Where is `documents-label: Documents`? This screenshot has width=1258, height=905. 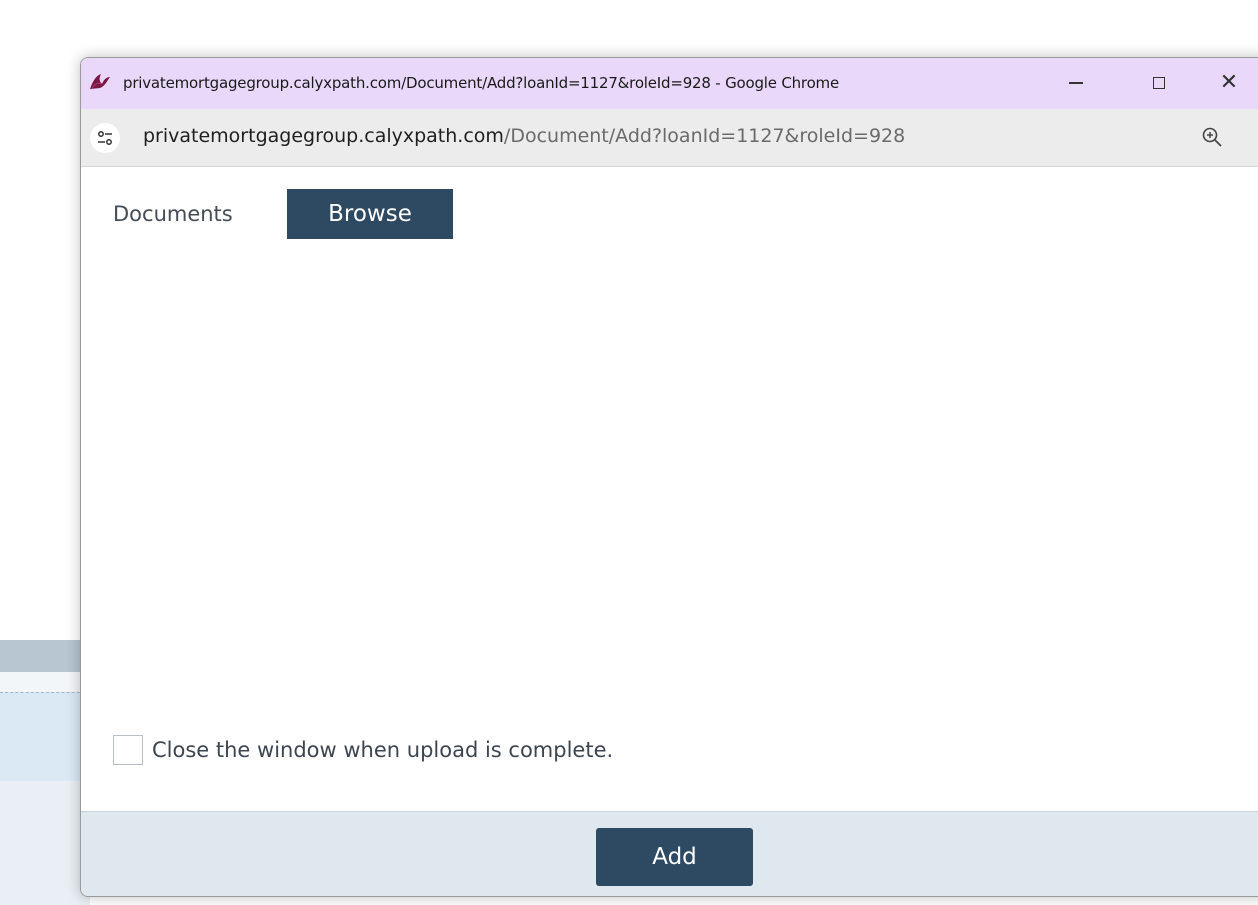 documents-label: Documents is located at coordinates (173, 214).